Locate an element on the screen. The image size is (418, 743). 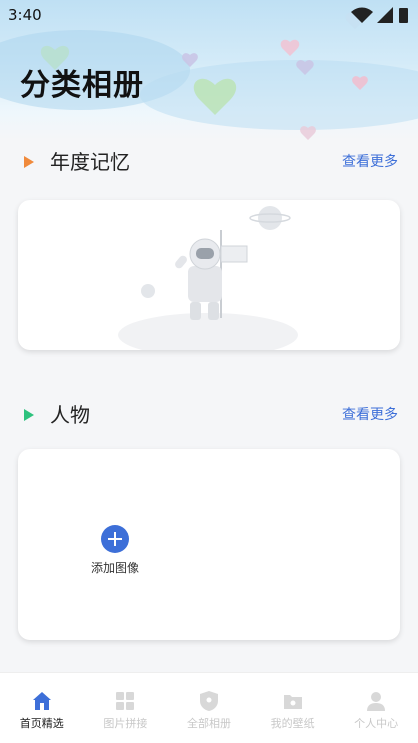
tab-image-stitch: 图片拼接 is located at coordinates (126, 708).